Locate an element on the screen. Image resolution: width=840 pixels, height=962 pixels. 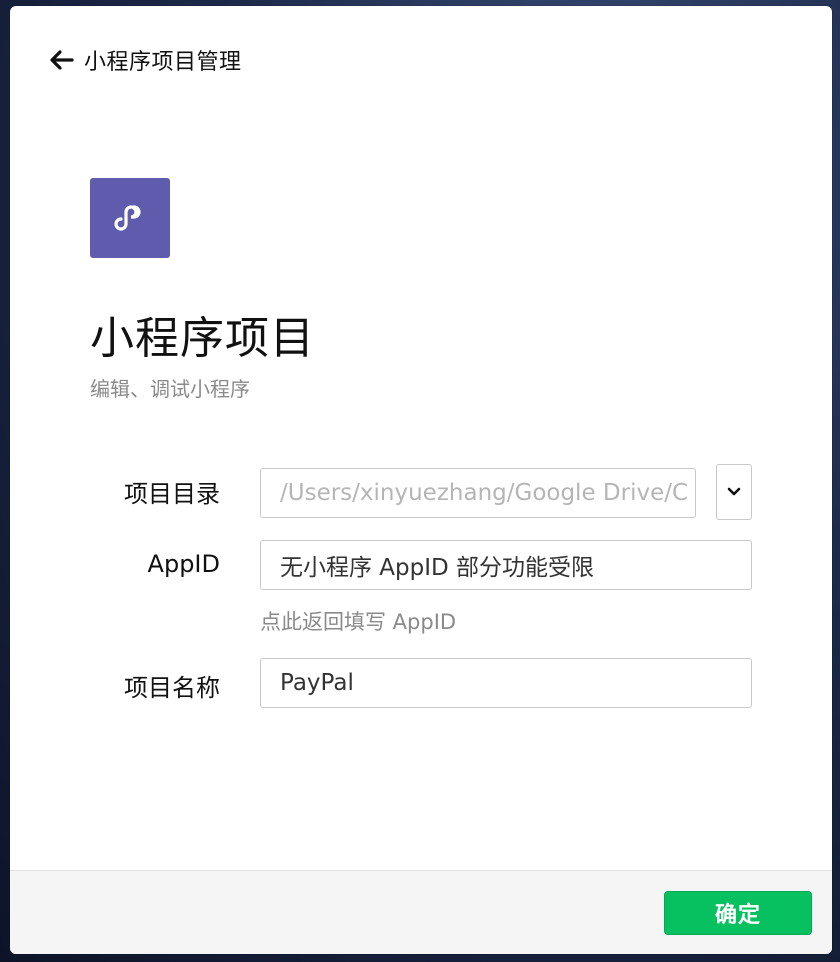
directory-field: /Users/xinyuezhang/Google Drive/C is located at coordinates (478, 493).